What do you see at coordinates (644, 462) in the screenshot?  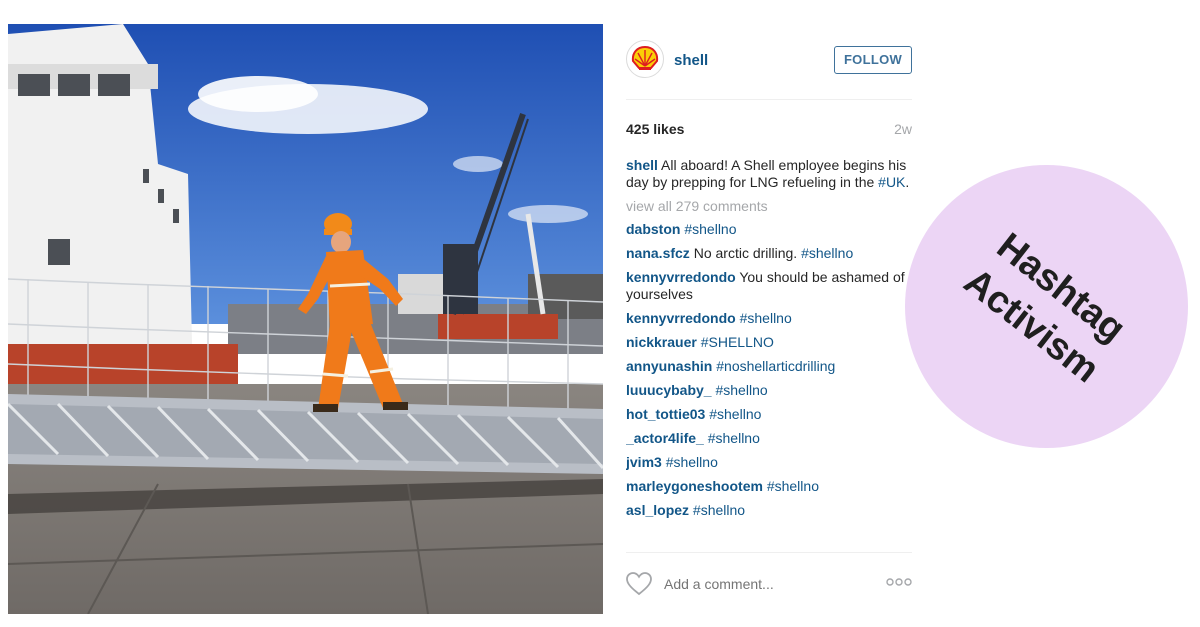 I see `comment-username: jvim3` at bounding box center [644, 462].